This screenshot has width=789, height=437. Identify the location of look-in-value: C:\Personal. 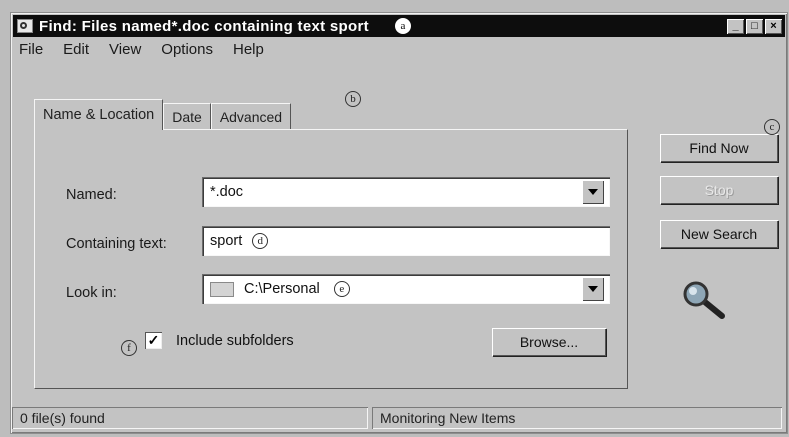
(282, 289).